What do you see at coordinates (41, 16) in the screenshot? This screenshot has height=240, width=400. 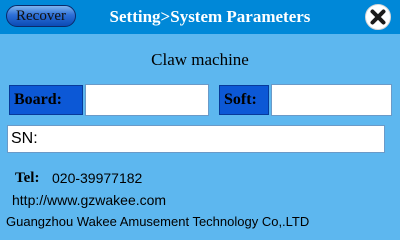 I see `recover-button: Recover` at bounding box center [41, 16].